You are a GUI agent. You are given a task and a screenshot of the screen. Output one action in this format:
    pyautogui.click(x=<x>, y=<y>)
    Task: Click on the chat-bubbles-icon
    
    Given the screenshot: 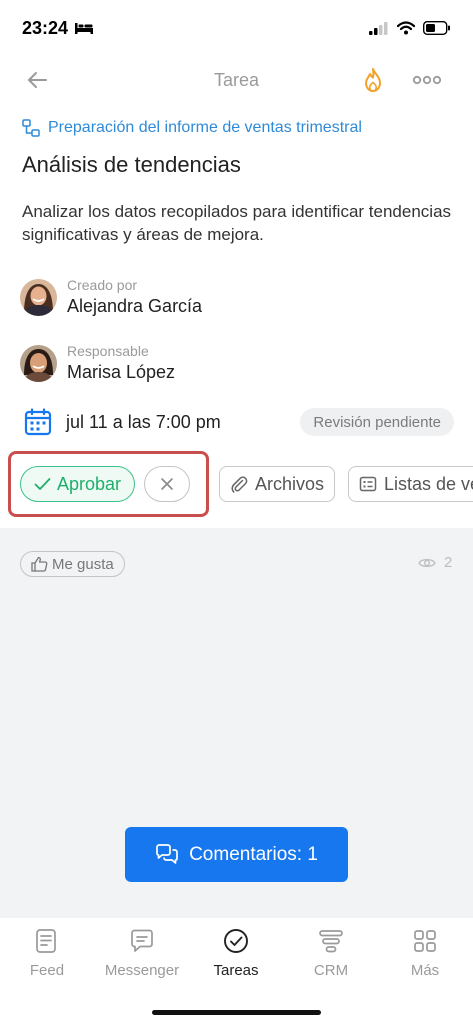 What is the action you would take?
    pyautogui.click(x=167, y=853)
    